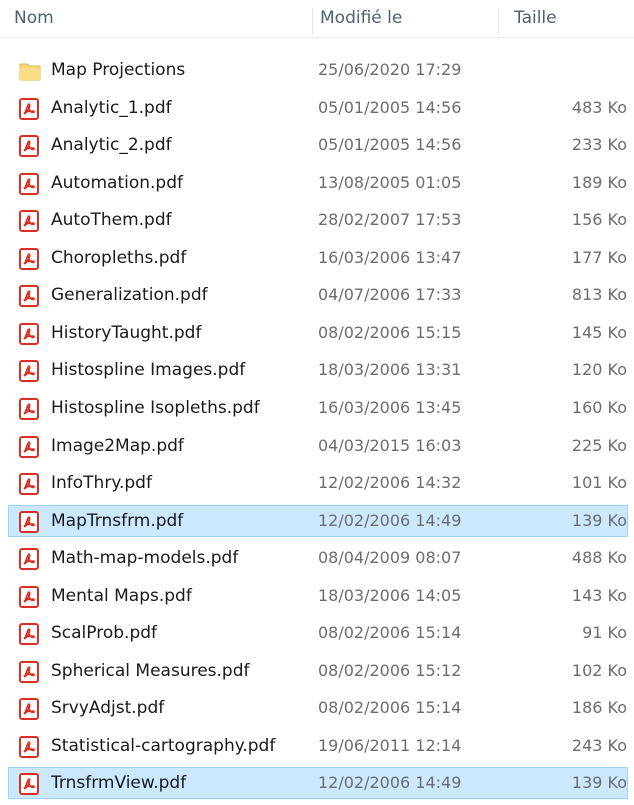 The image size is (634, 805). What do you see at coordinates (117, 445) in the screenshot?
I see `file-name: Image2Map.pdf` at bounding box center [117, 445].